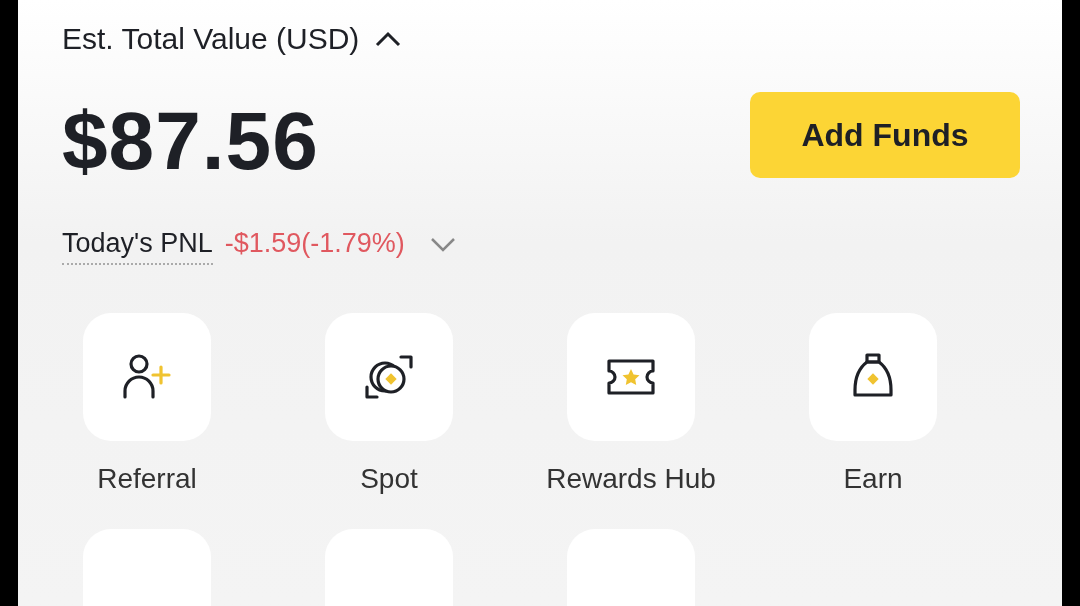 The width and height of the screenshot is (1080, 606). What do you see at coordinates (147, 479) in the screenshot?
I see `shortcut-label: Referral` at bounding box center [147, 479].